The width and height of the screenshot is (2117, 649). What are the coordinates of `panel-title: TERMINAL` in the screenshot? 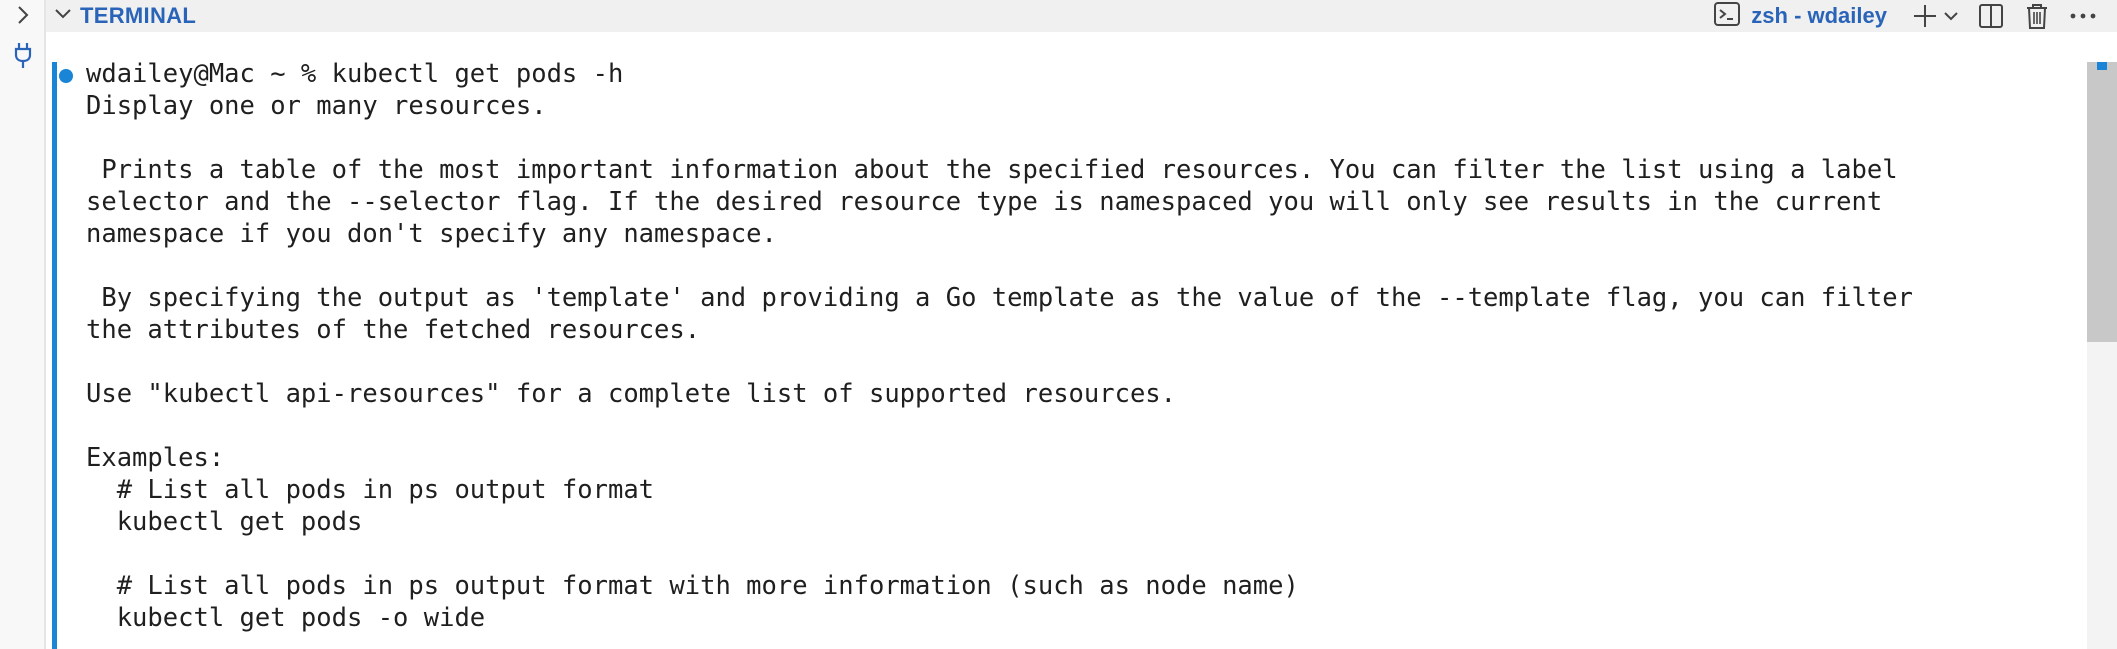 It's located at (138, 15).